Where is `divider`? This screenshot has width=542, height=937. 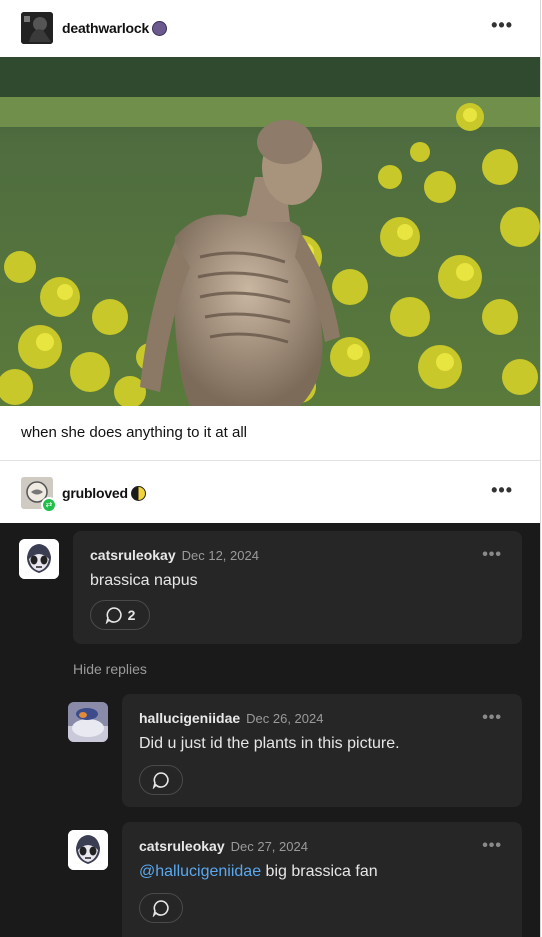 divider is located at coordinates (270, 460).